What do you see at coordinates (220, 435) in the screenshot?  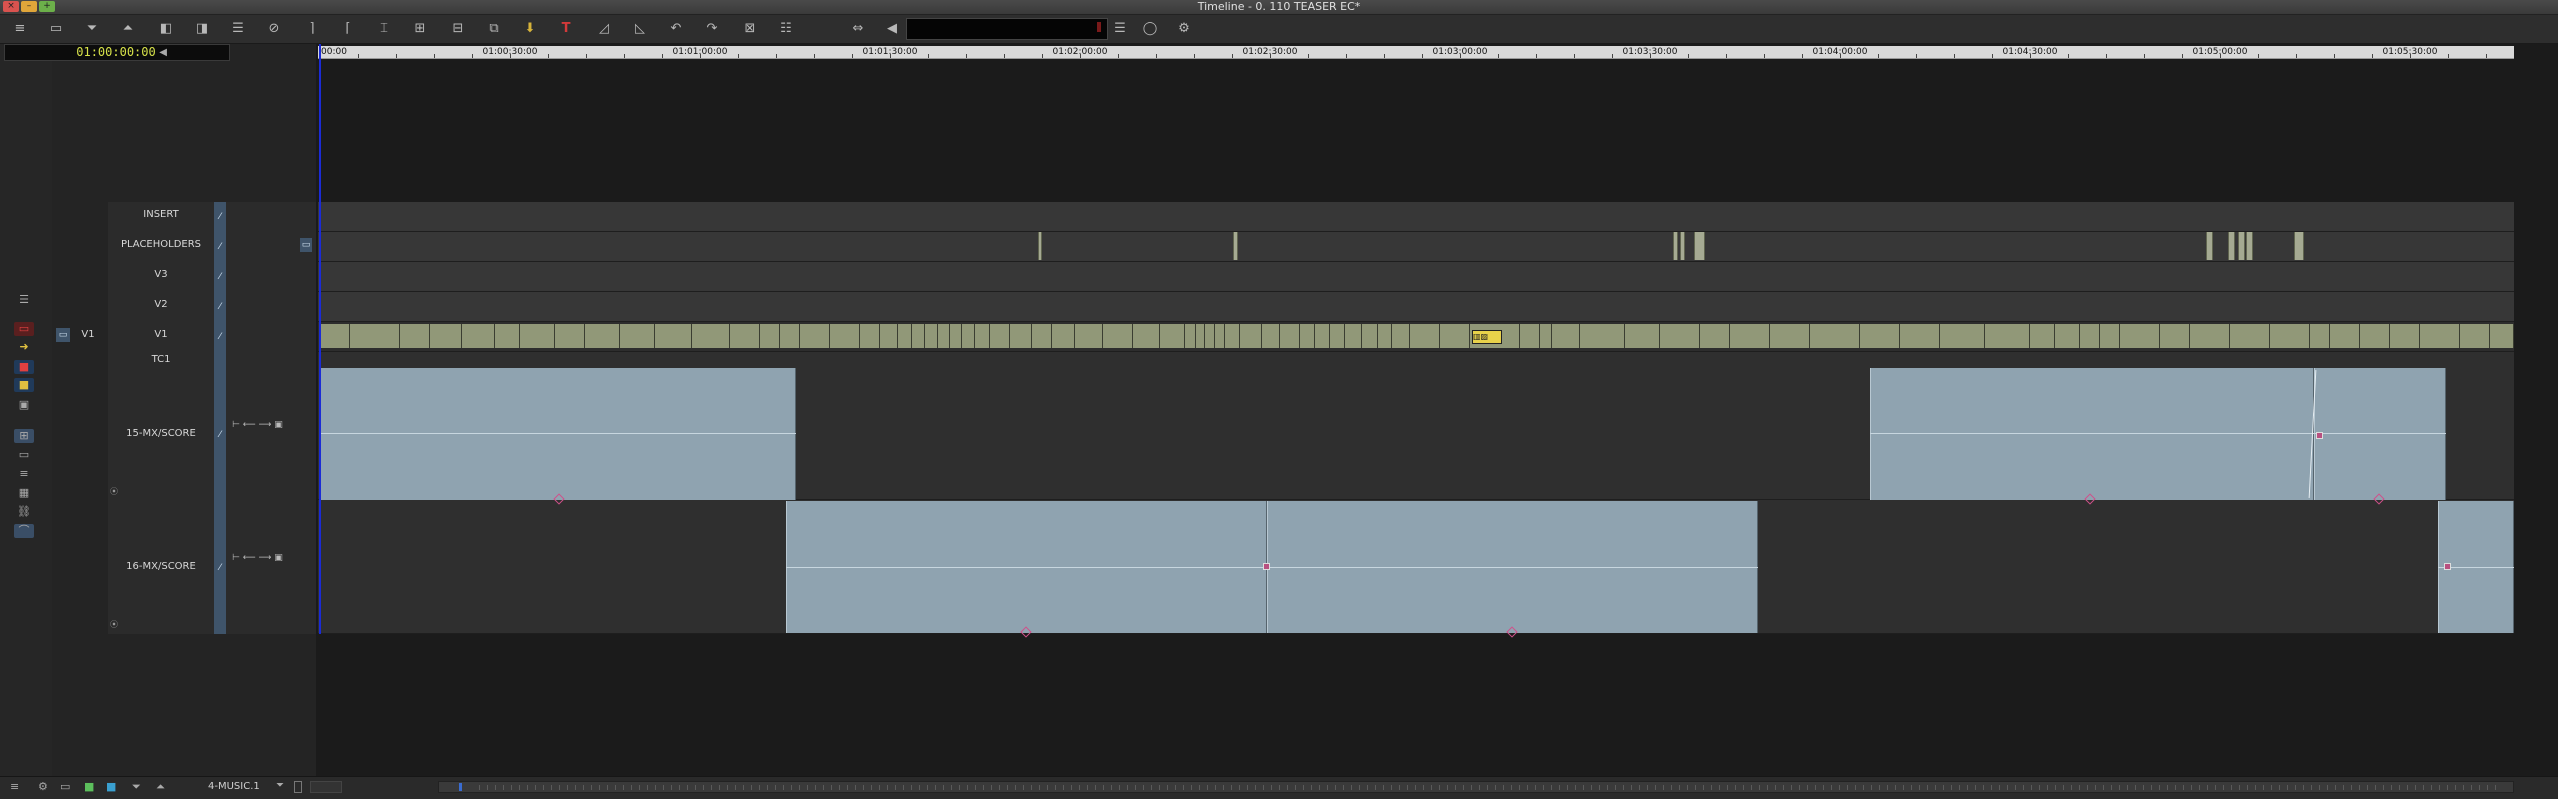 I see `lock-icon-a15: ⁄` at bounding box center [220, 435].